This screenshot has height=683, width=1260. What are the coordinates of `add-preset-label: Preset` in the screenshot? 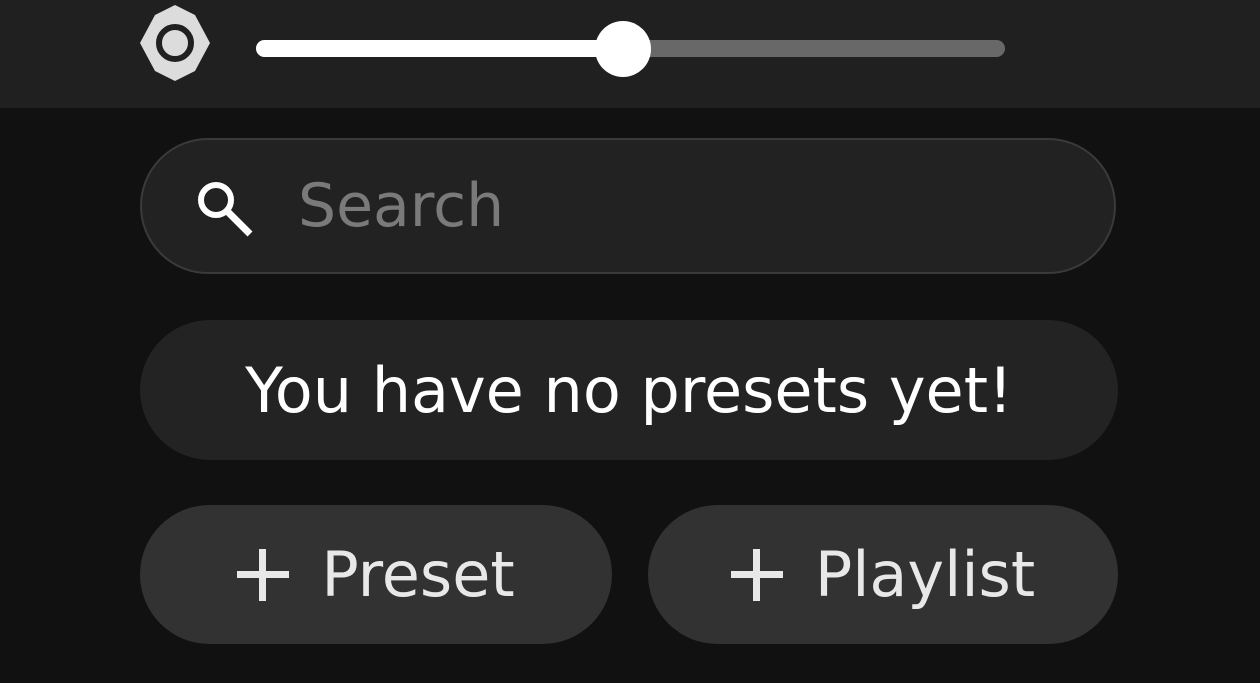 It's located at (418, 574).